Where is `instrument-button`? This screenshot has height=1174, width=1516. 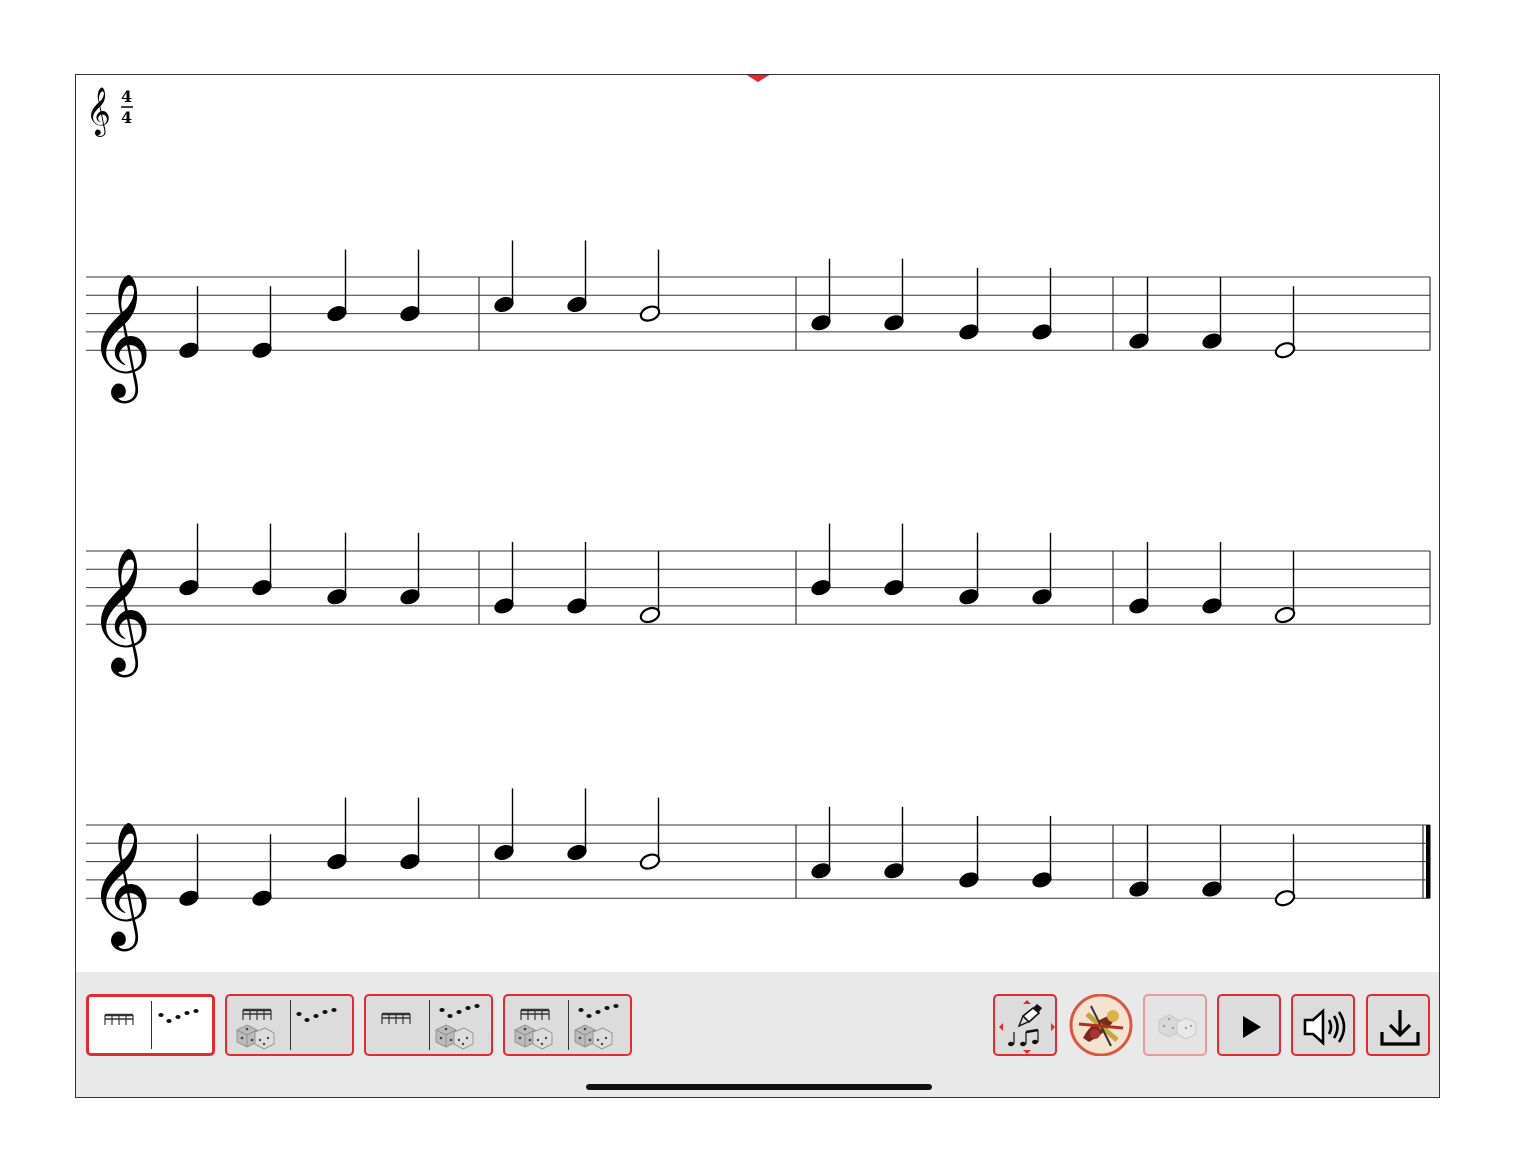 instrument-button is located at coordinates (1101, 1025).